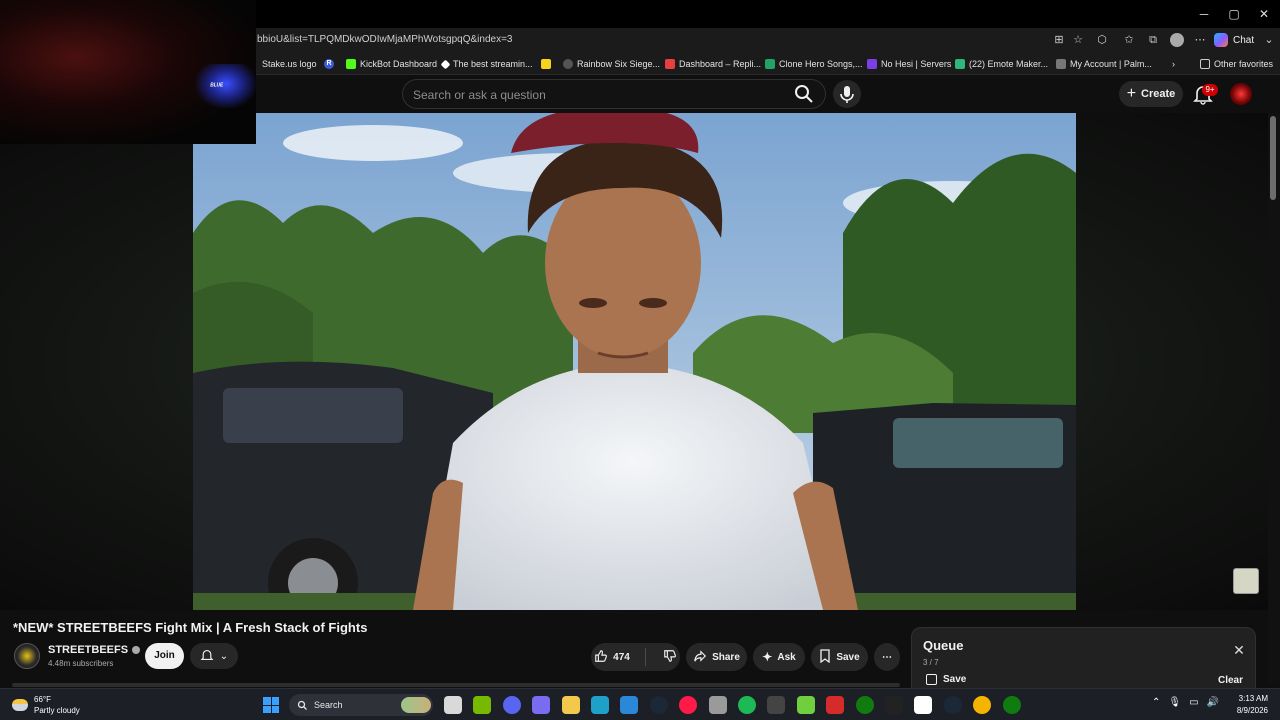  I want to click on b-app-icon, so click(805, 705).